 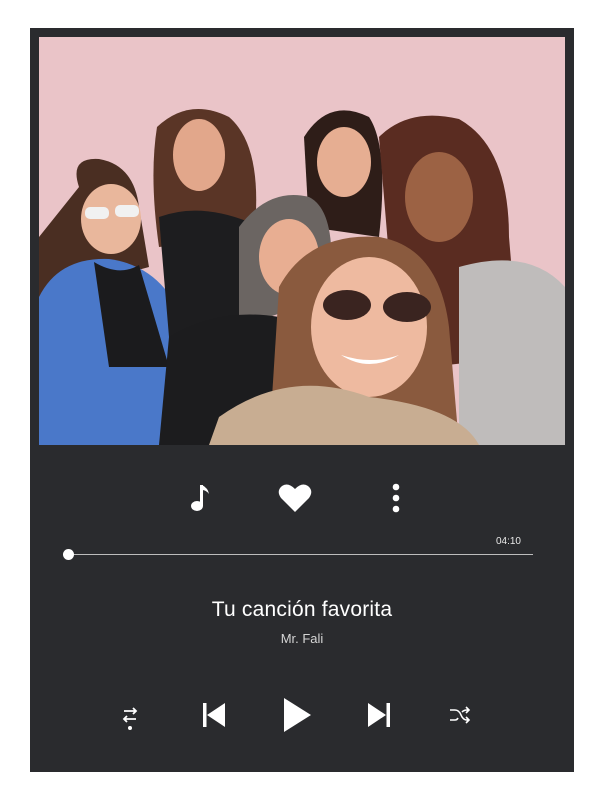 I want to click on track-artist: Mr. Fali, so click(x=302, y=638).